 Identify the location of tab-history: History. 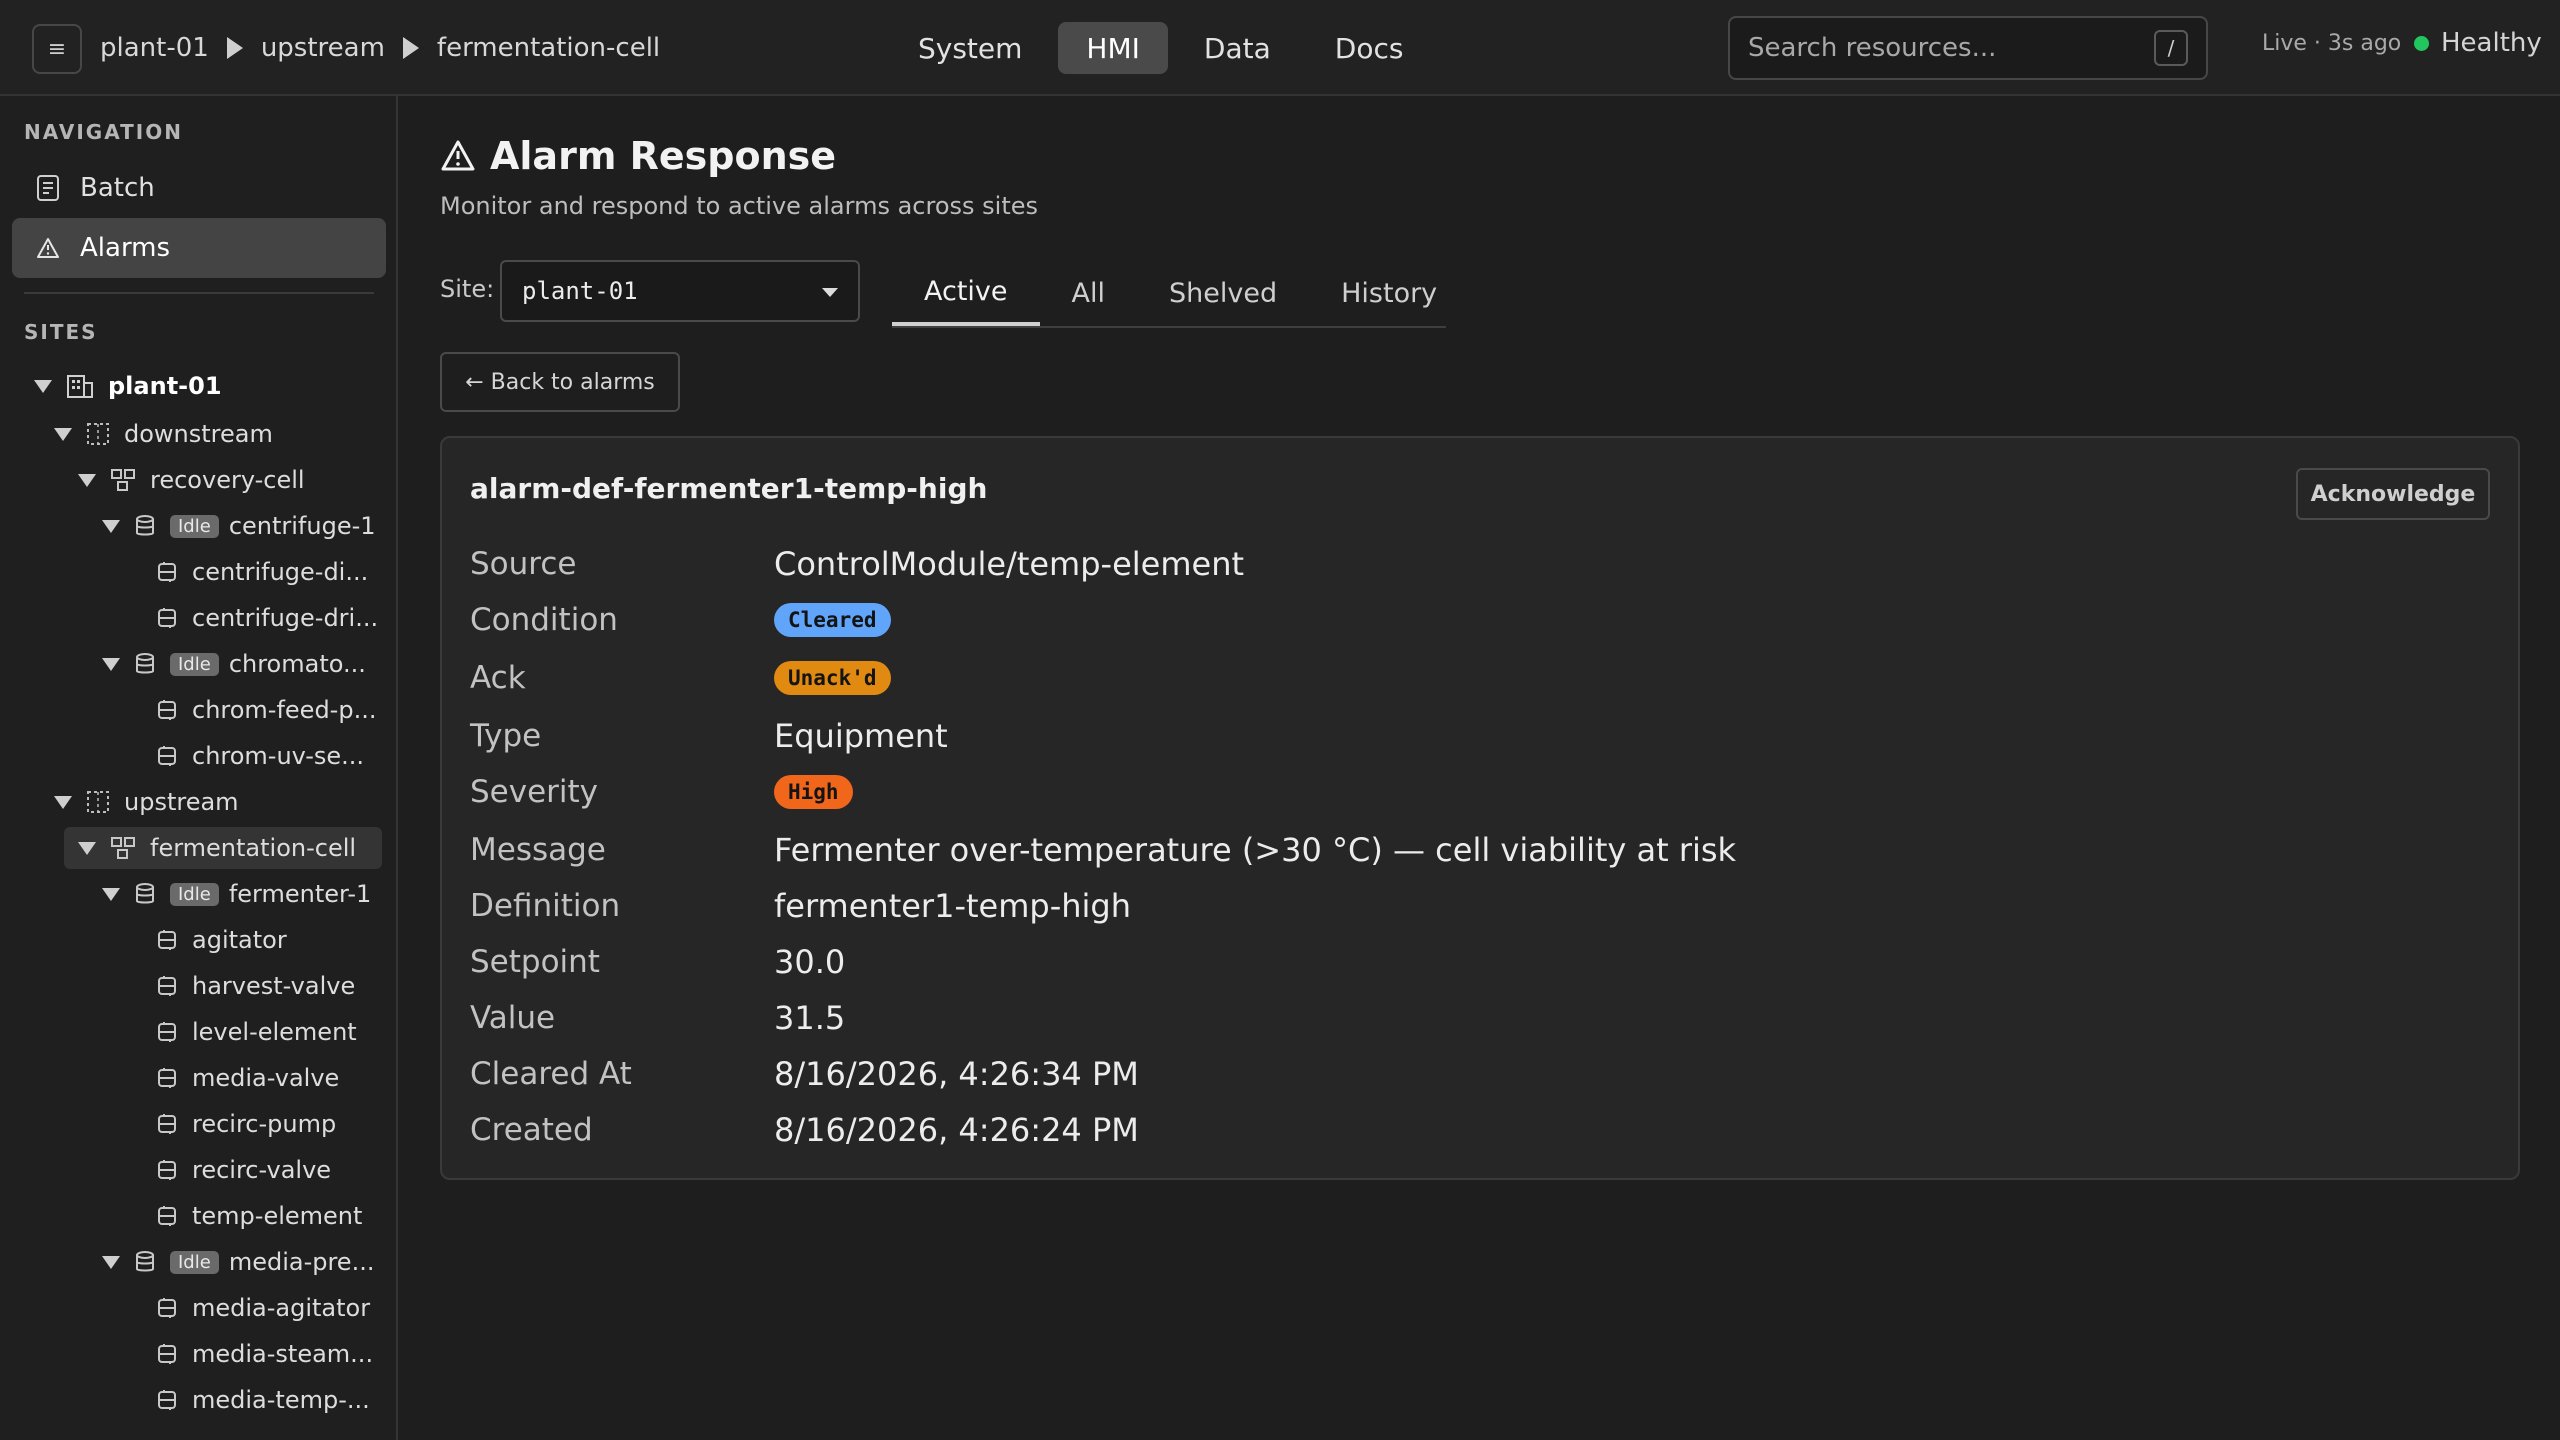
(1389, 293).